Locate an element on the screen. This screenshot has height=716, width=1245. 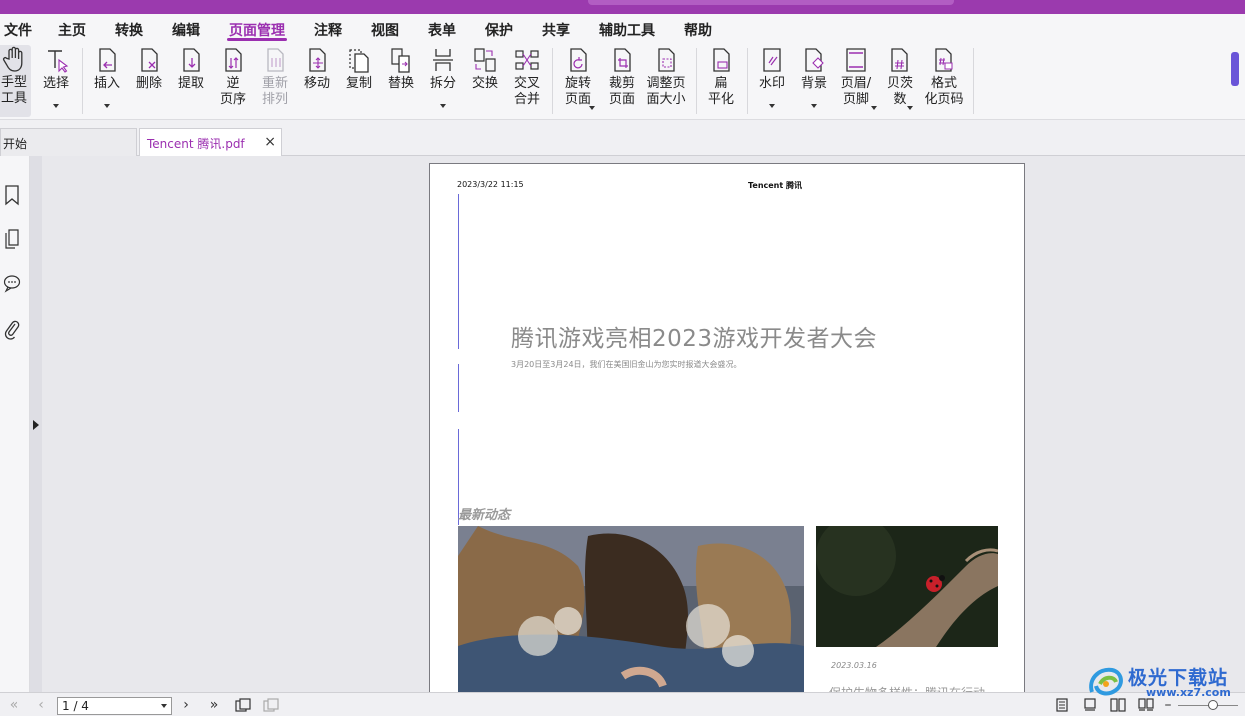
split-icon is located at coordinates (443, 60).